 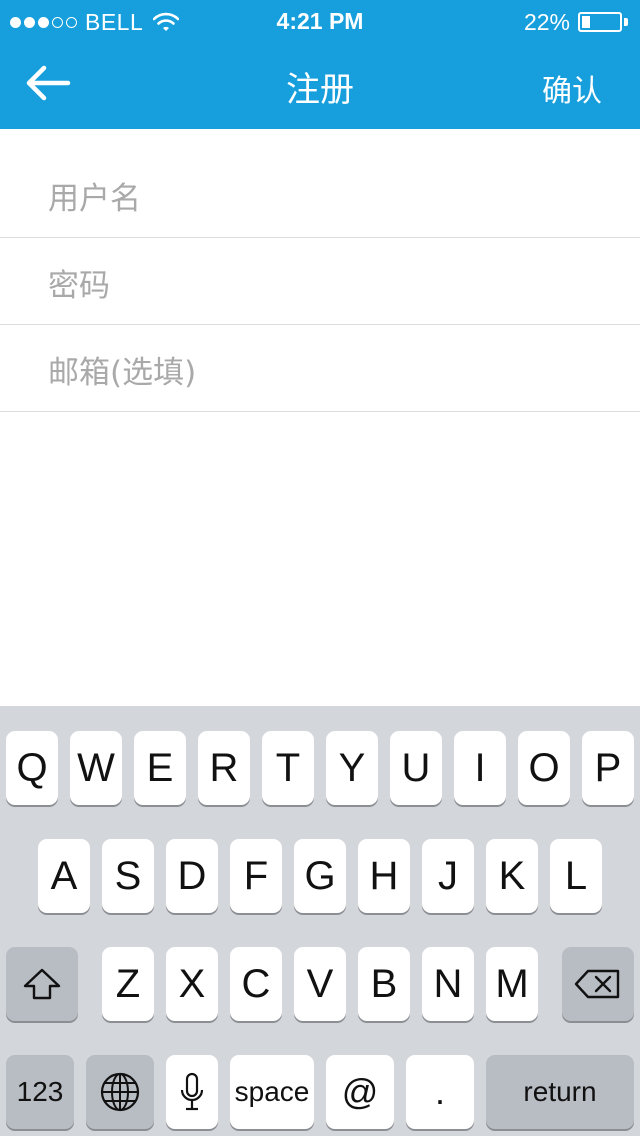 I want to click on key-b: B, so click(x=384, y=984).